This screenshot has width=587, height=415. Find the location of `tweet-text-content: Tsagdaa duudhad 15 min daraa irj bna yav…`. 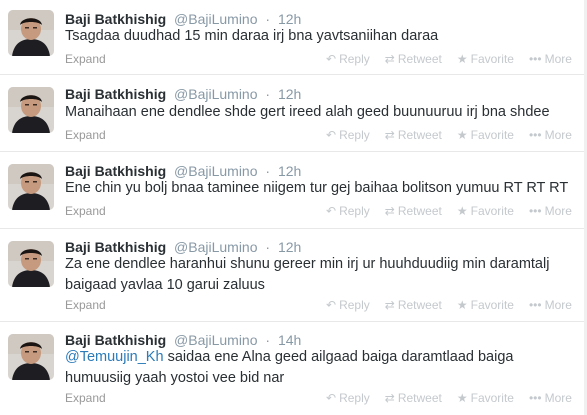

tweet-text-content: Tsagdaa duudhad 15 min daraa irj bna yav… is located at coordinates (252, 36).